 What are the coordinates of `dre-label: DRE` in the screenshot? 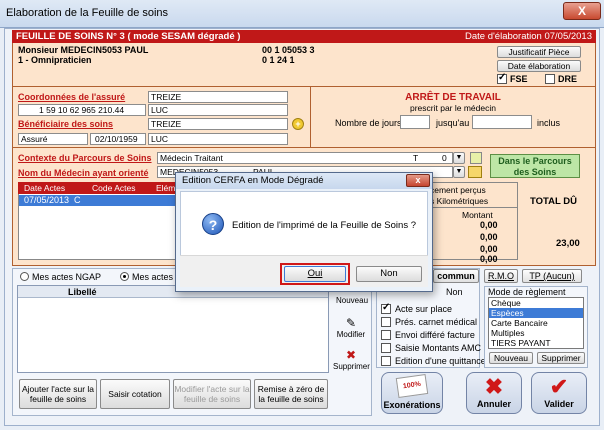 It's located at (568, 79).